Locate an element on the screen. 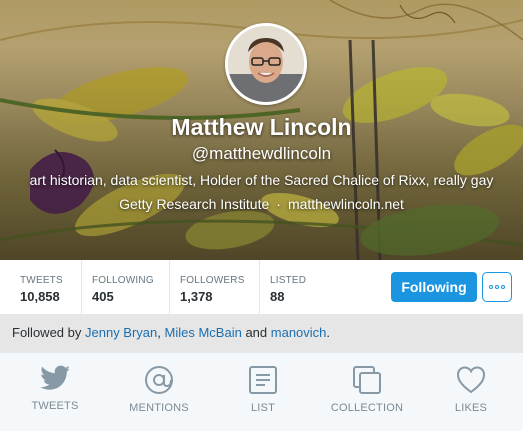 Image resolution: width=523 pixels, height=431 pixels. at-icon is located at coordinates (159, 380).